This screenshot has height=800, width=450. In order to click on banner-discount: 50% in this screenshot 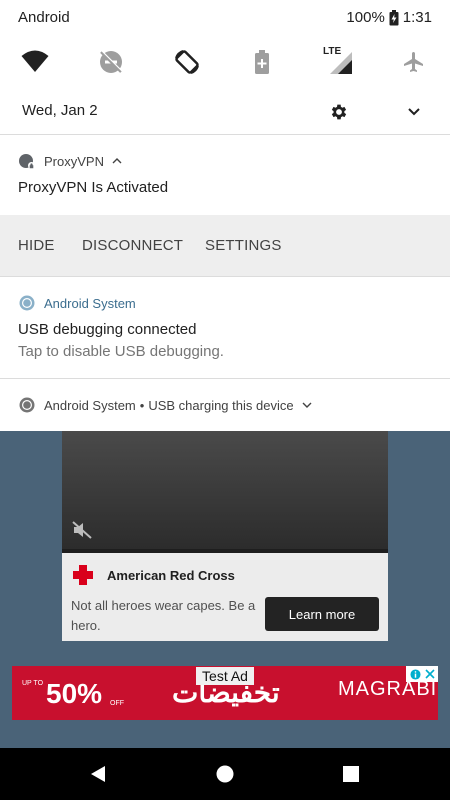, I will do `click(74, 693)`.